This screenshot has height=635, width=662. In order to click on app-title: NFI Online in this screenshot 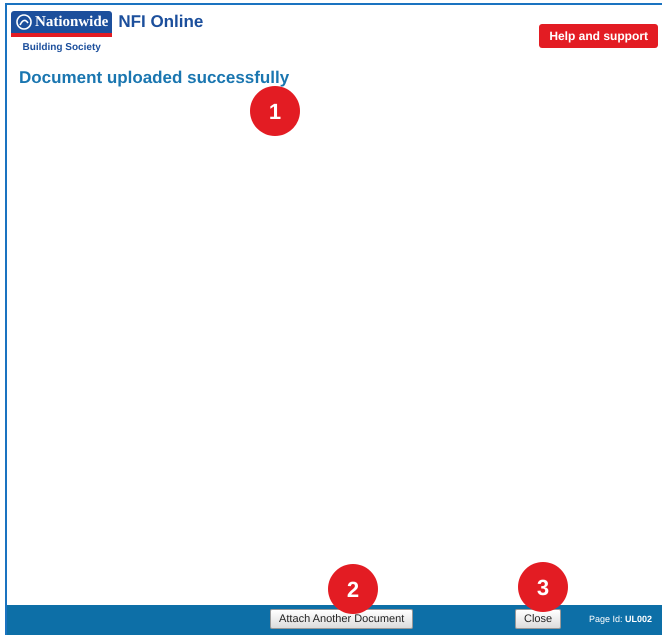, I will do `click(161, 21)`.